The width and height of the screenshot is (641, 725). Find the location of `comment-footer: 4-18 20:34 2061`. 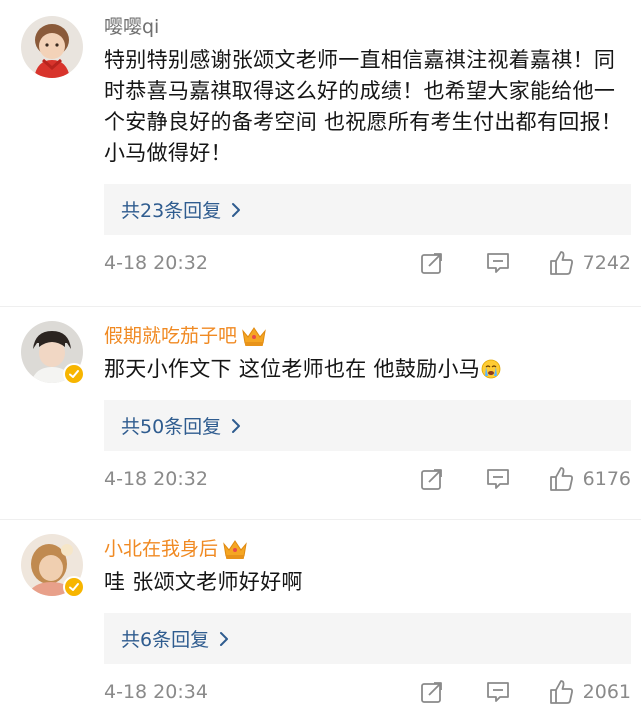

comment-footer: 4-18 20:34 2061 is located at coordinates (367, 692).